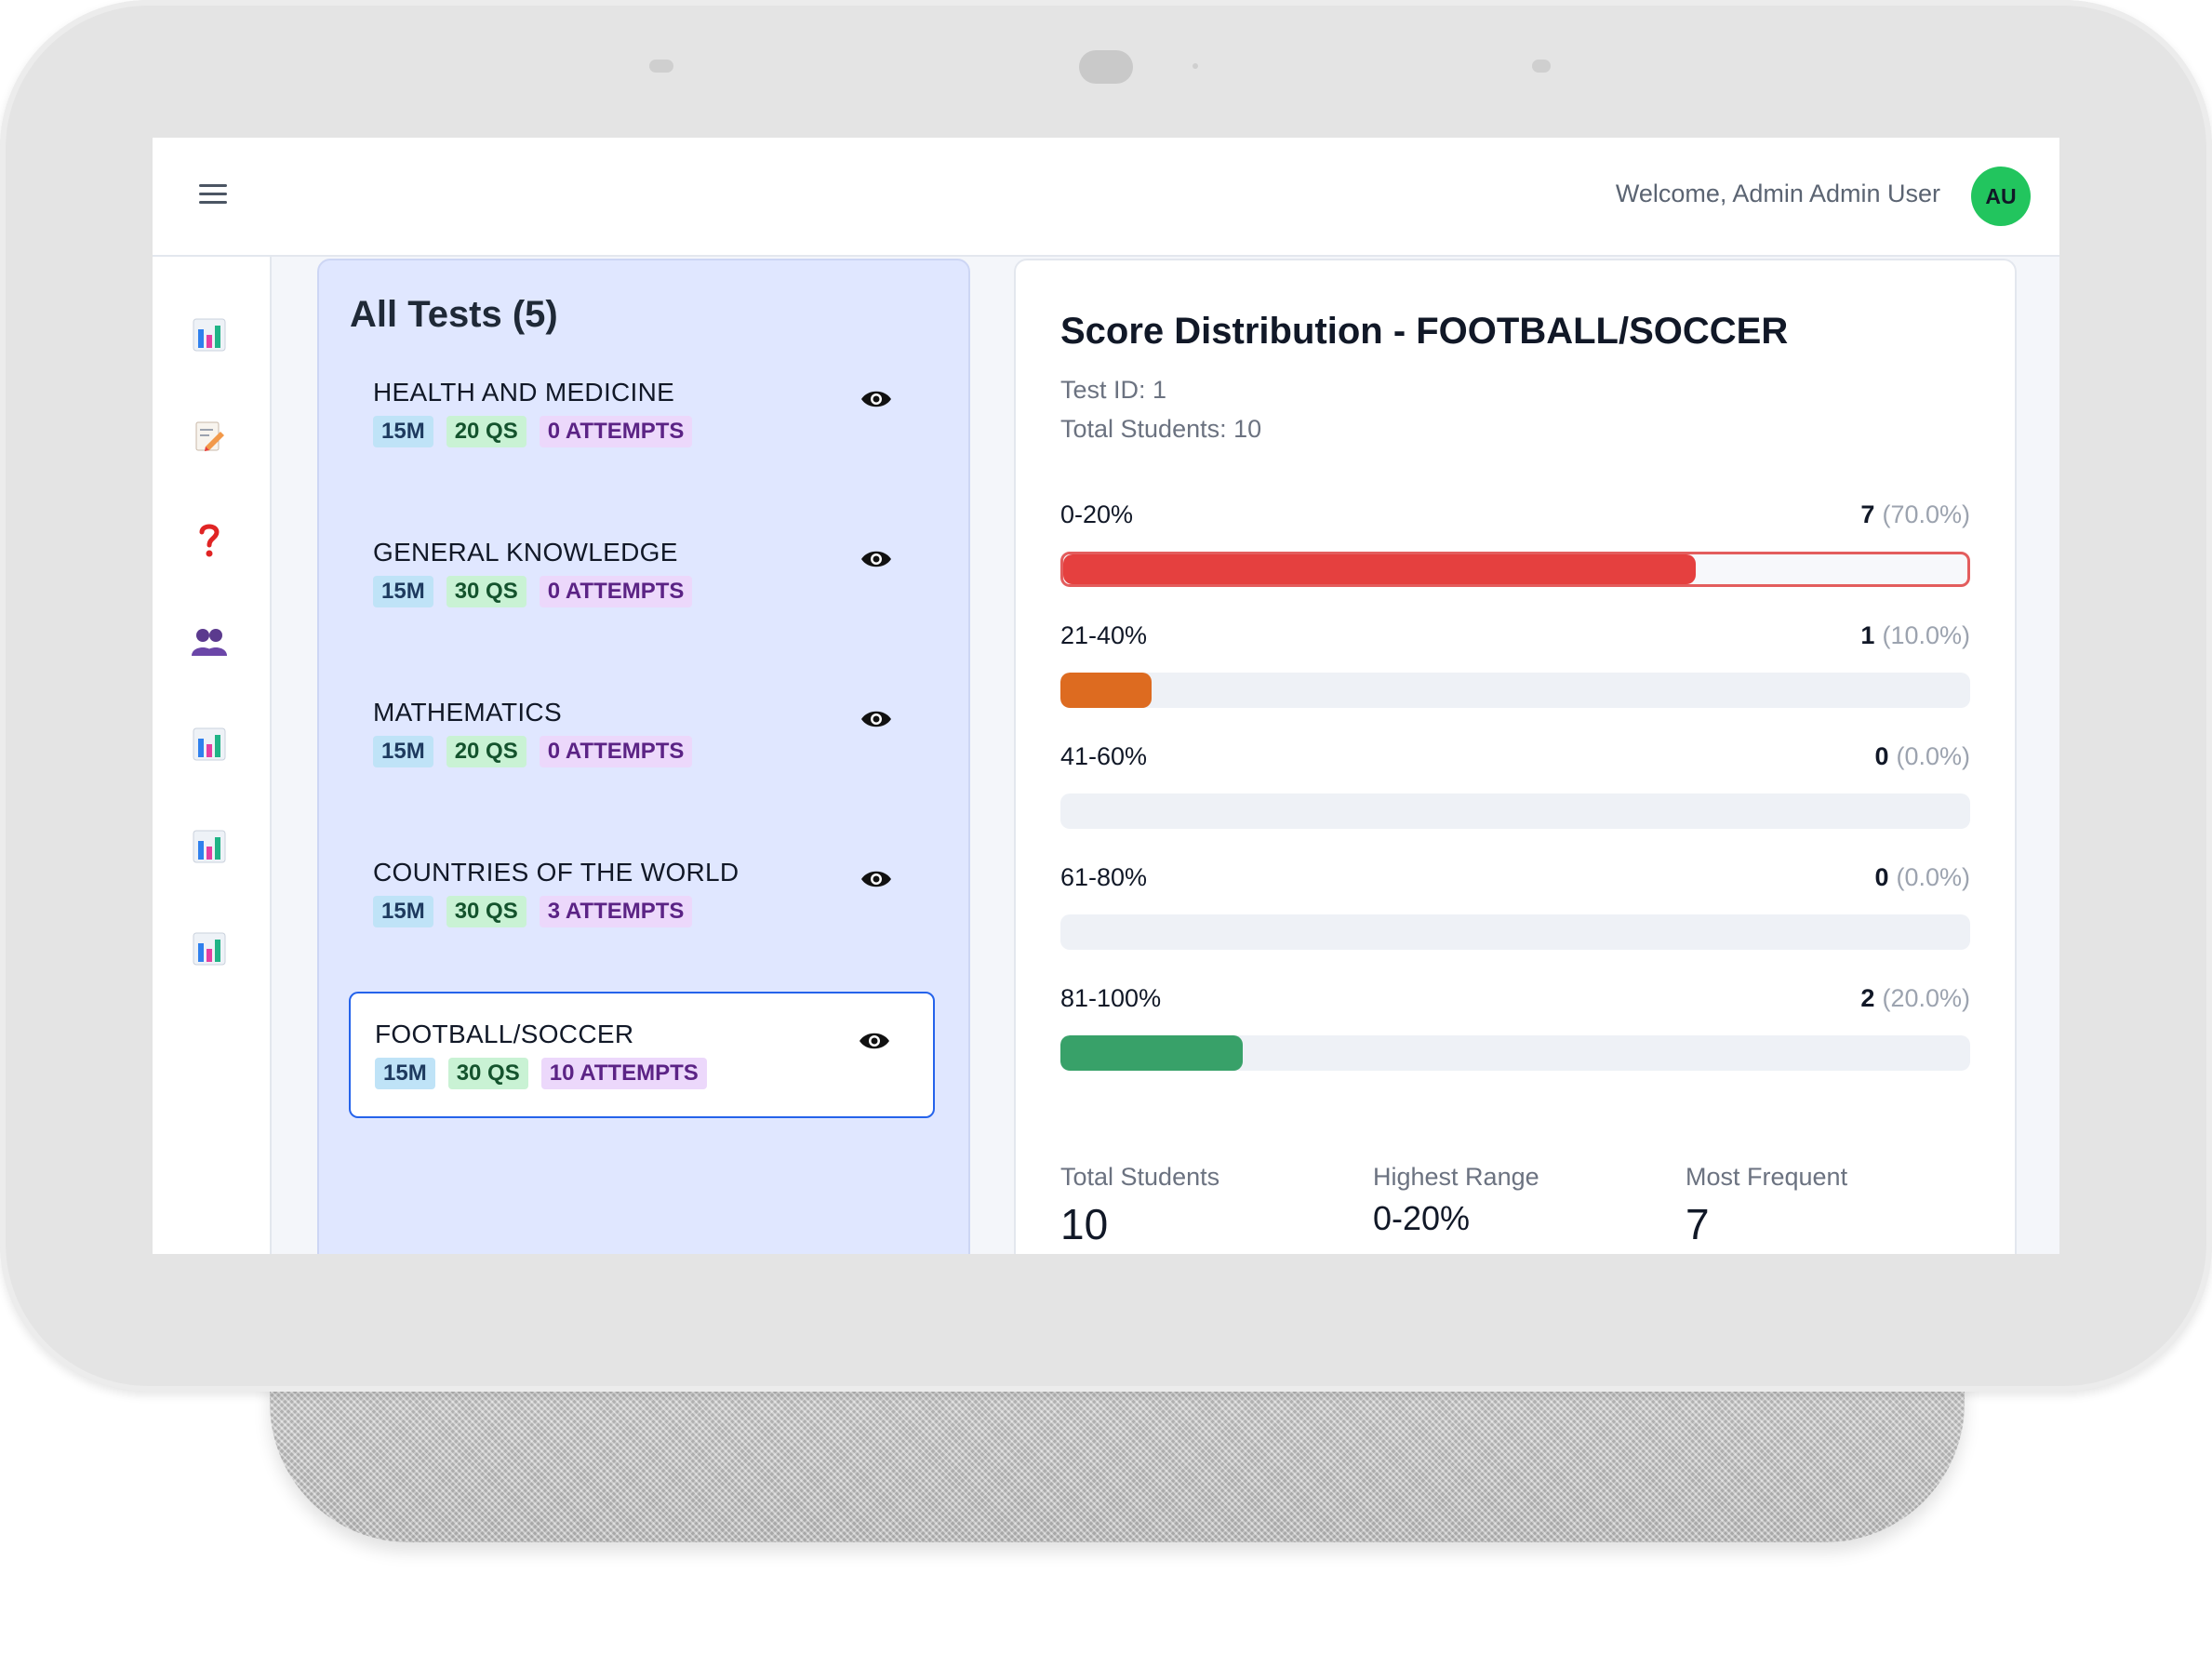  I want to click on range-percent: (70.0%), so click(1926, 514).